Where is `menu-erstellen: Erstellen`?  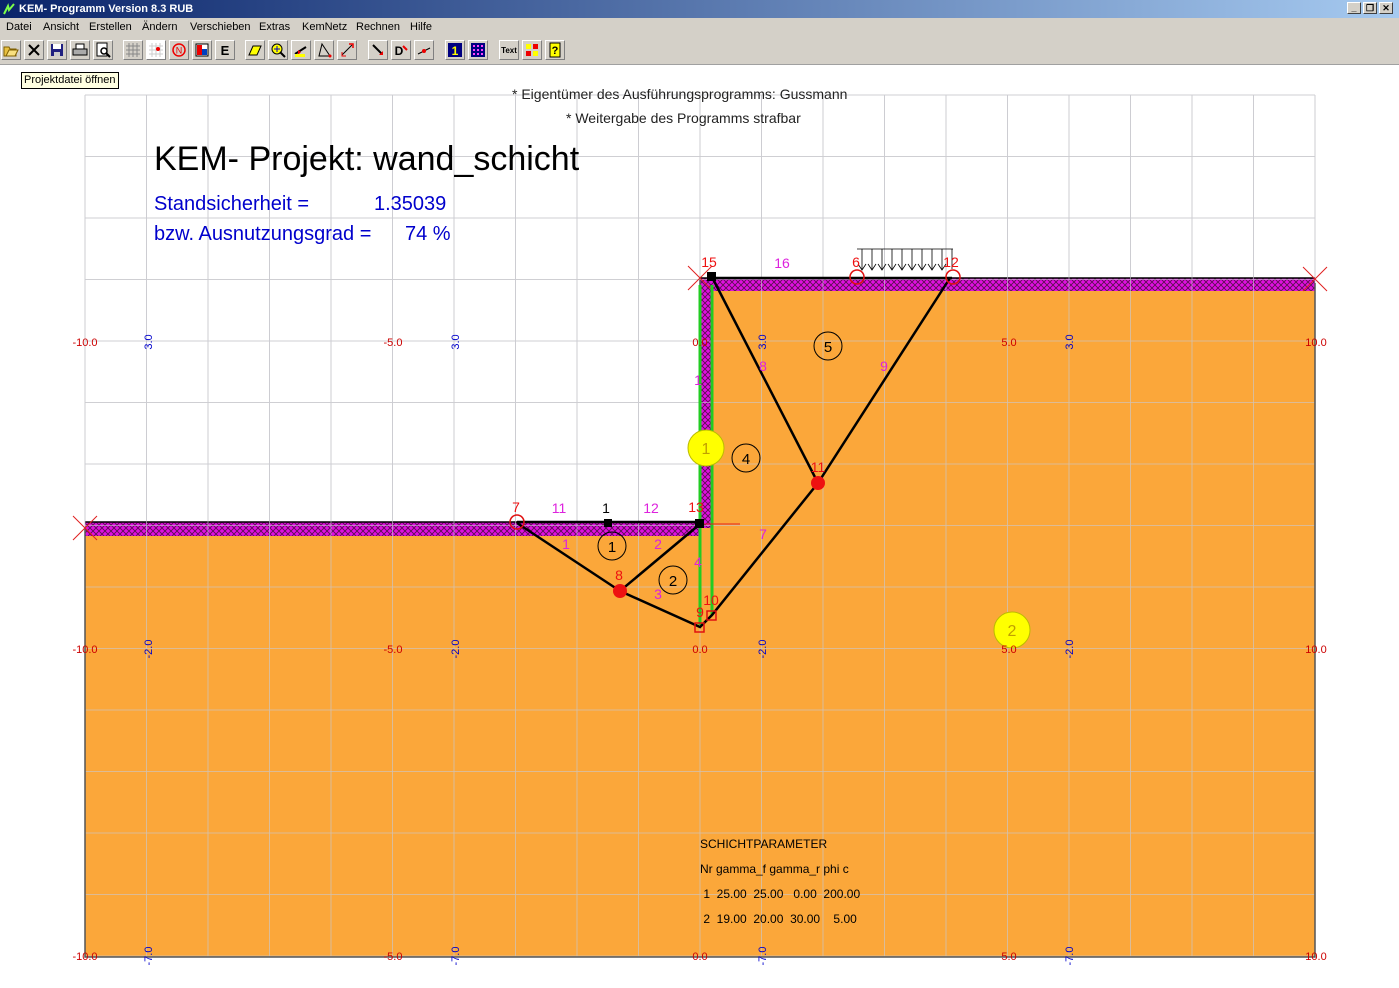
menu-erstellen: Erstellen is located at coordinates (110, 27).